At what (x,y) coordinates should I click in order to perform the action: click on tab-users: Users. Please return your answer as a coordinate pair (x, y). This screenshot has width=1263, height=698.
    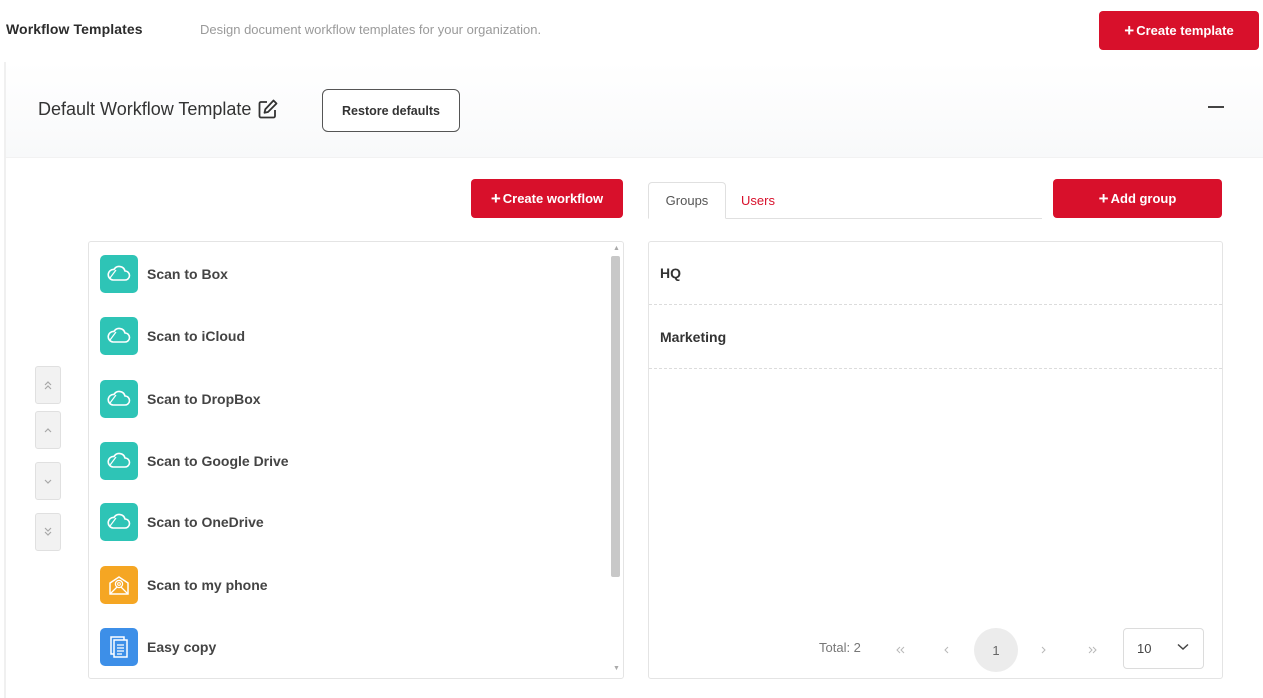
    Looking at the image, I should click on (758, 200).